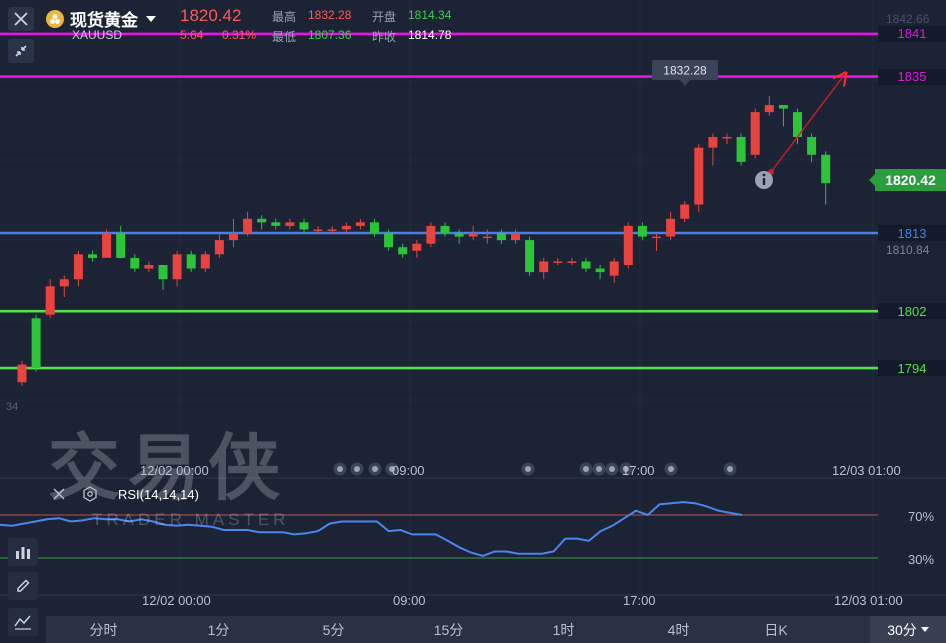  I want to click on level-label: 1794, so click(912, 368).